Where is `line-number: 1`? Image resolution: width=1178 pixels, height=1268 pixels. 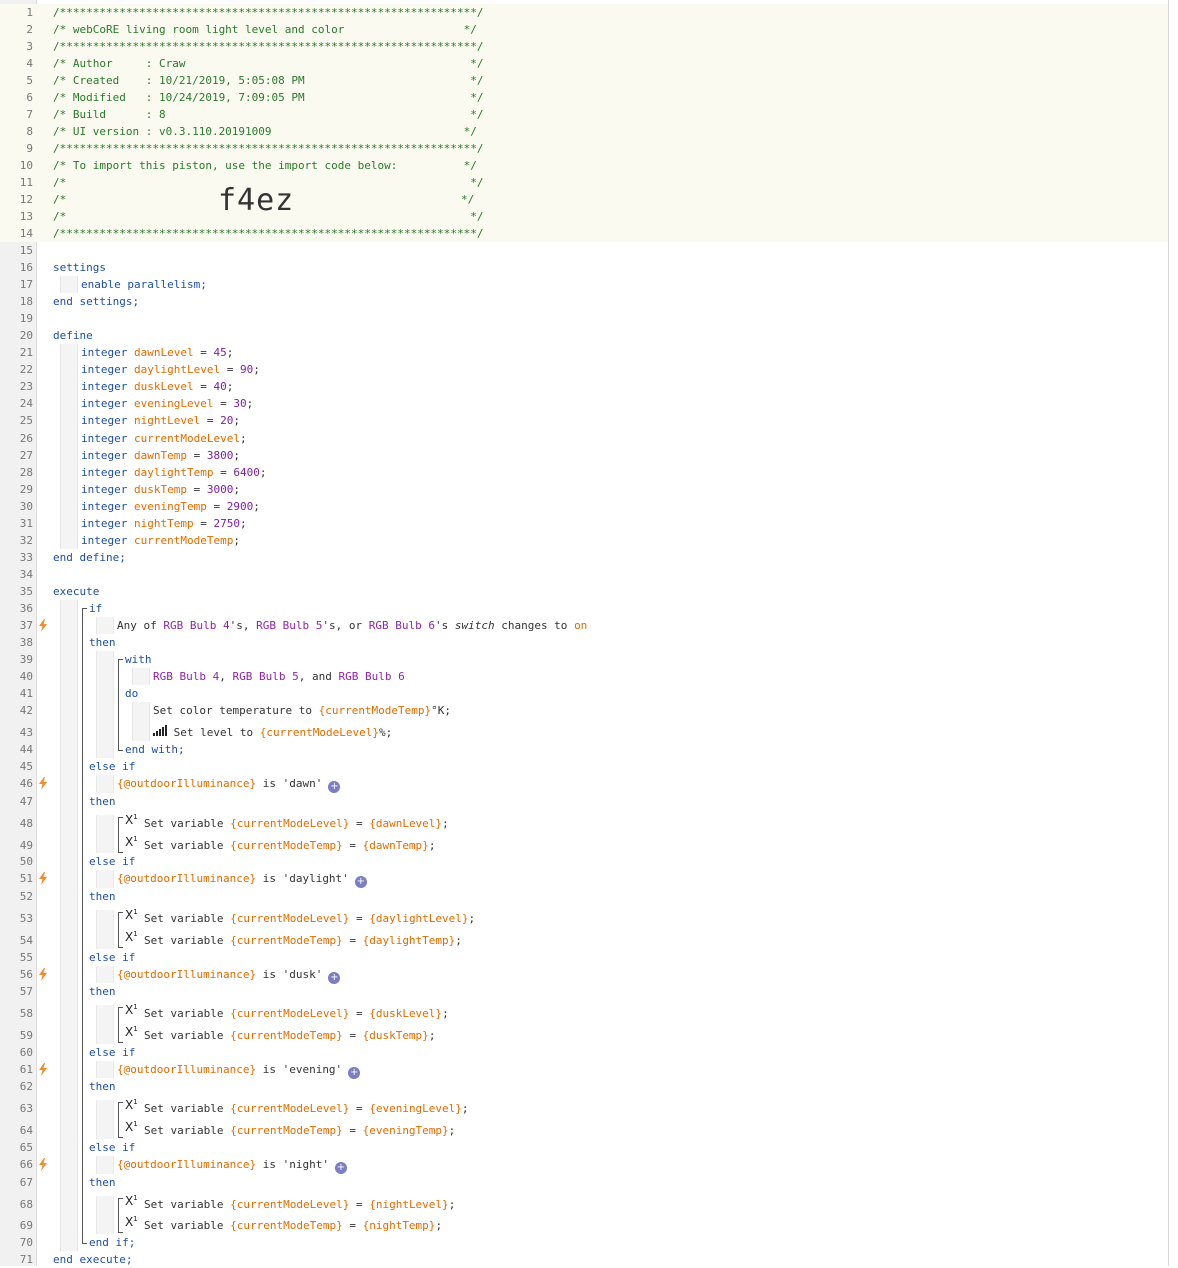 line-number: 1 is located at coordinates (29, 12).